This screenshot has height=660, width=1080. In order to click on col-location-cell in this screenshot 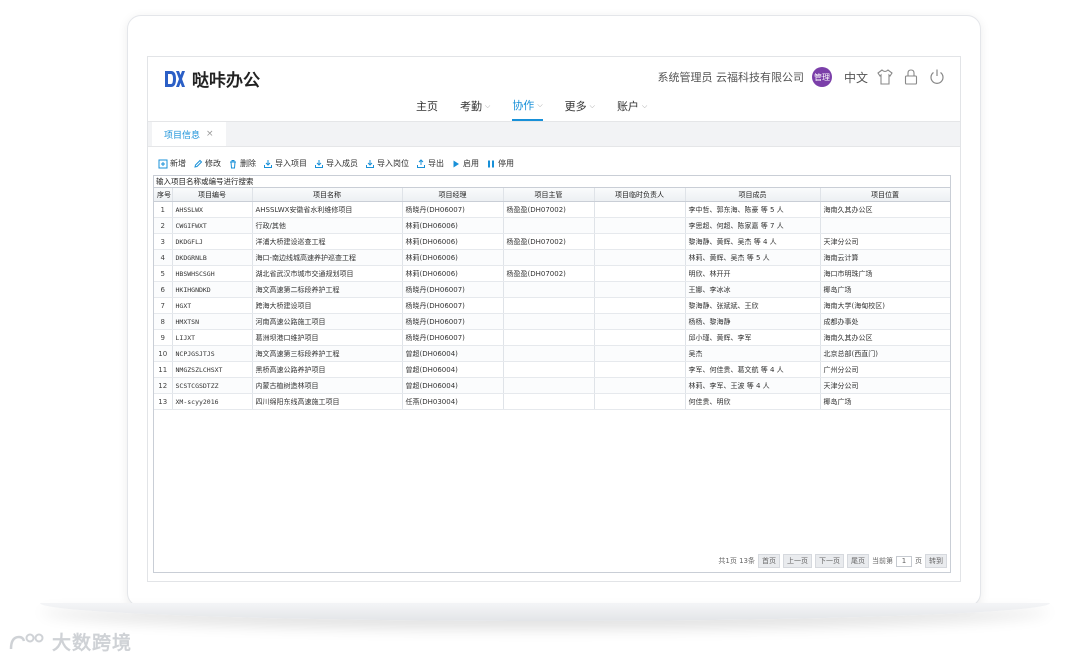, I will do `click(885, 225)`.